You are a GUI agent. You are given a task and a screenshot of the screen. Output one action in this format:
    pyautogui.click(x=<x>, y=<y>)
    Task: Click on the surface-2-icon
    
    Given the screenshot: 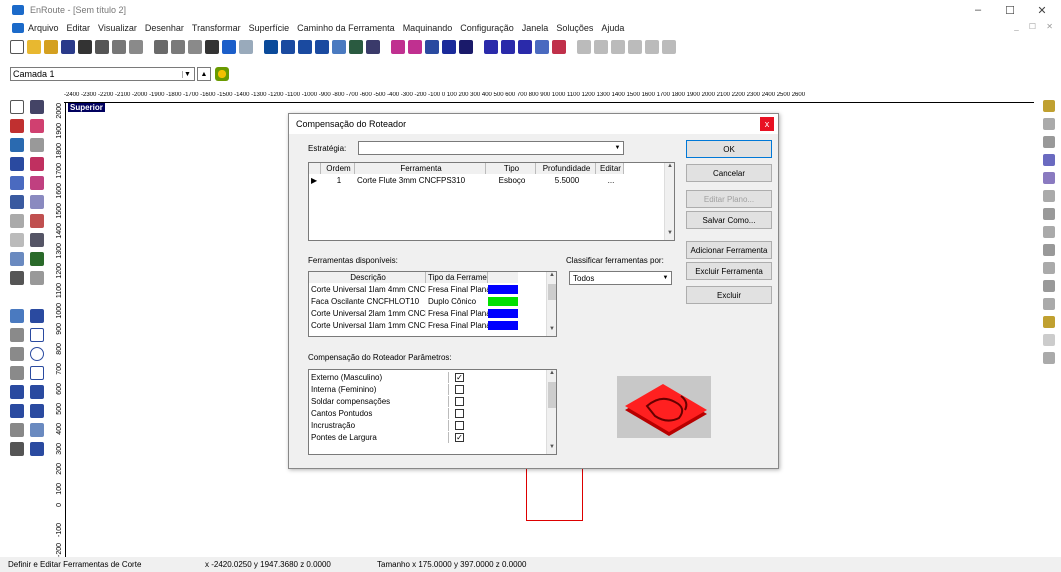 What is the action you would take?
    pyautogui.click(x=1049, y=124)
    